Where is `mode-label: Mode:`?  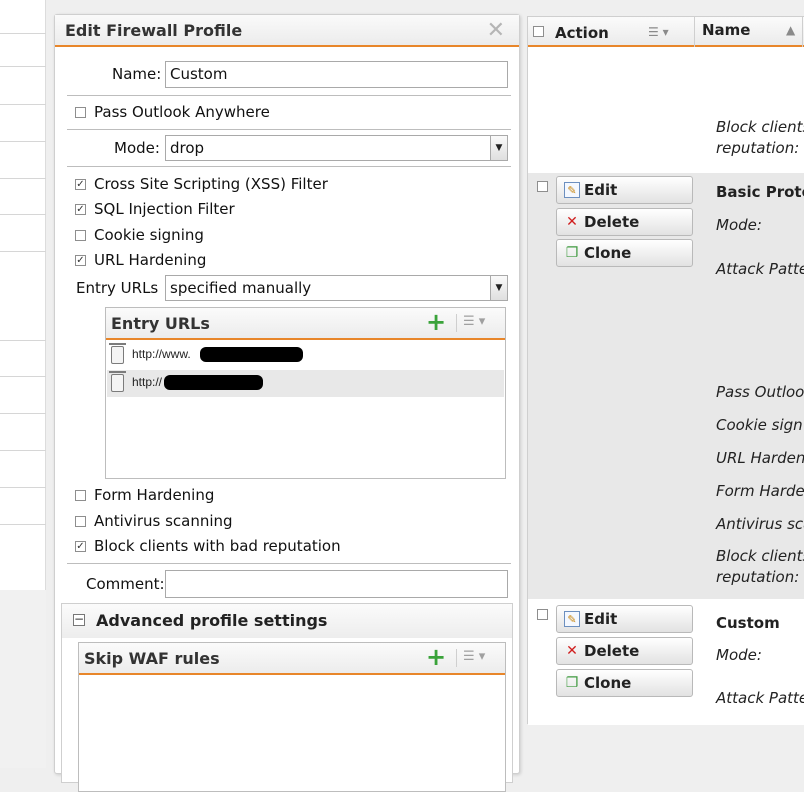 mode-label: Mode: is located at coordinates (137, 148).